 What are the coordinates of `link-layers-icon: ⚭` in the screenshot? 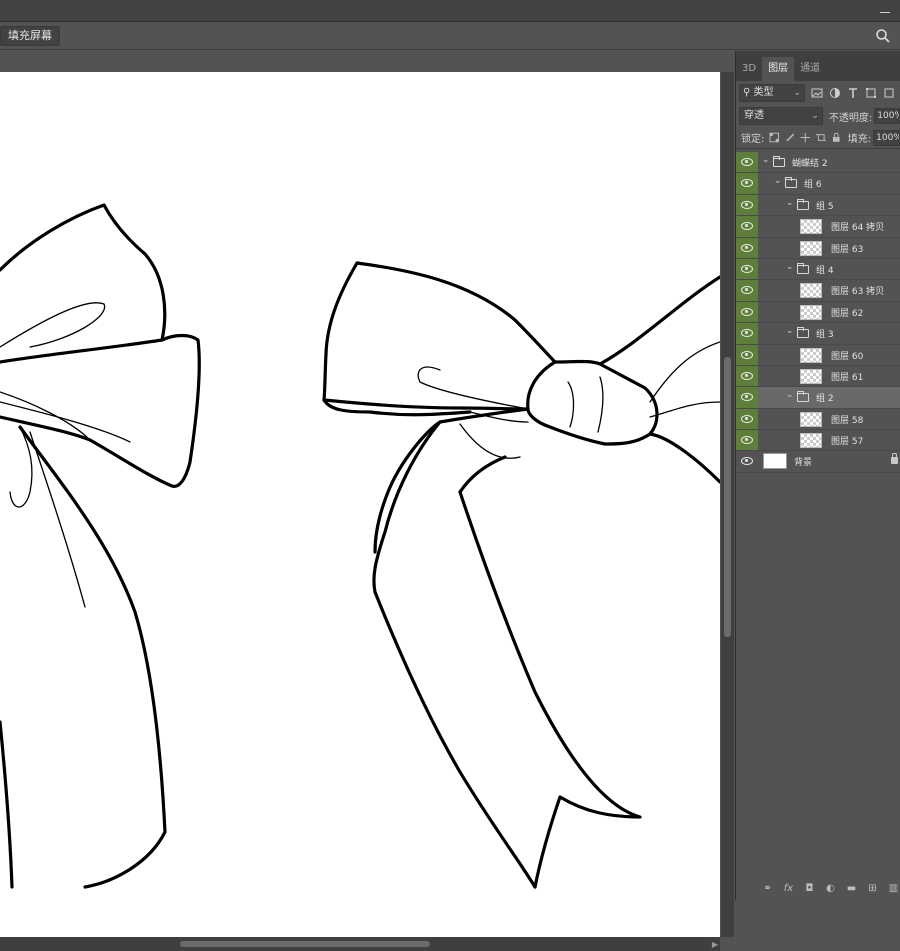 It's located at (767, 888).